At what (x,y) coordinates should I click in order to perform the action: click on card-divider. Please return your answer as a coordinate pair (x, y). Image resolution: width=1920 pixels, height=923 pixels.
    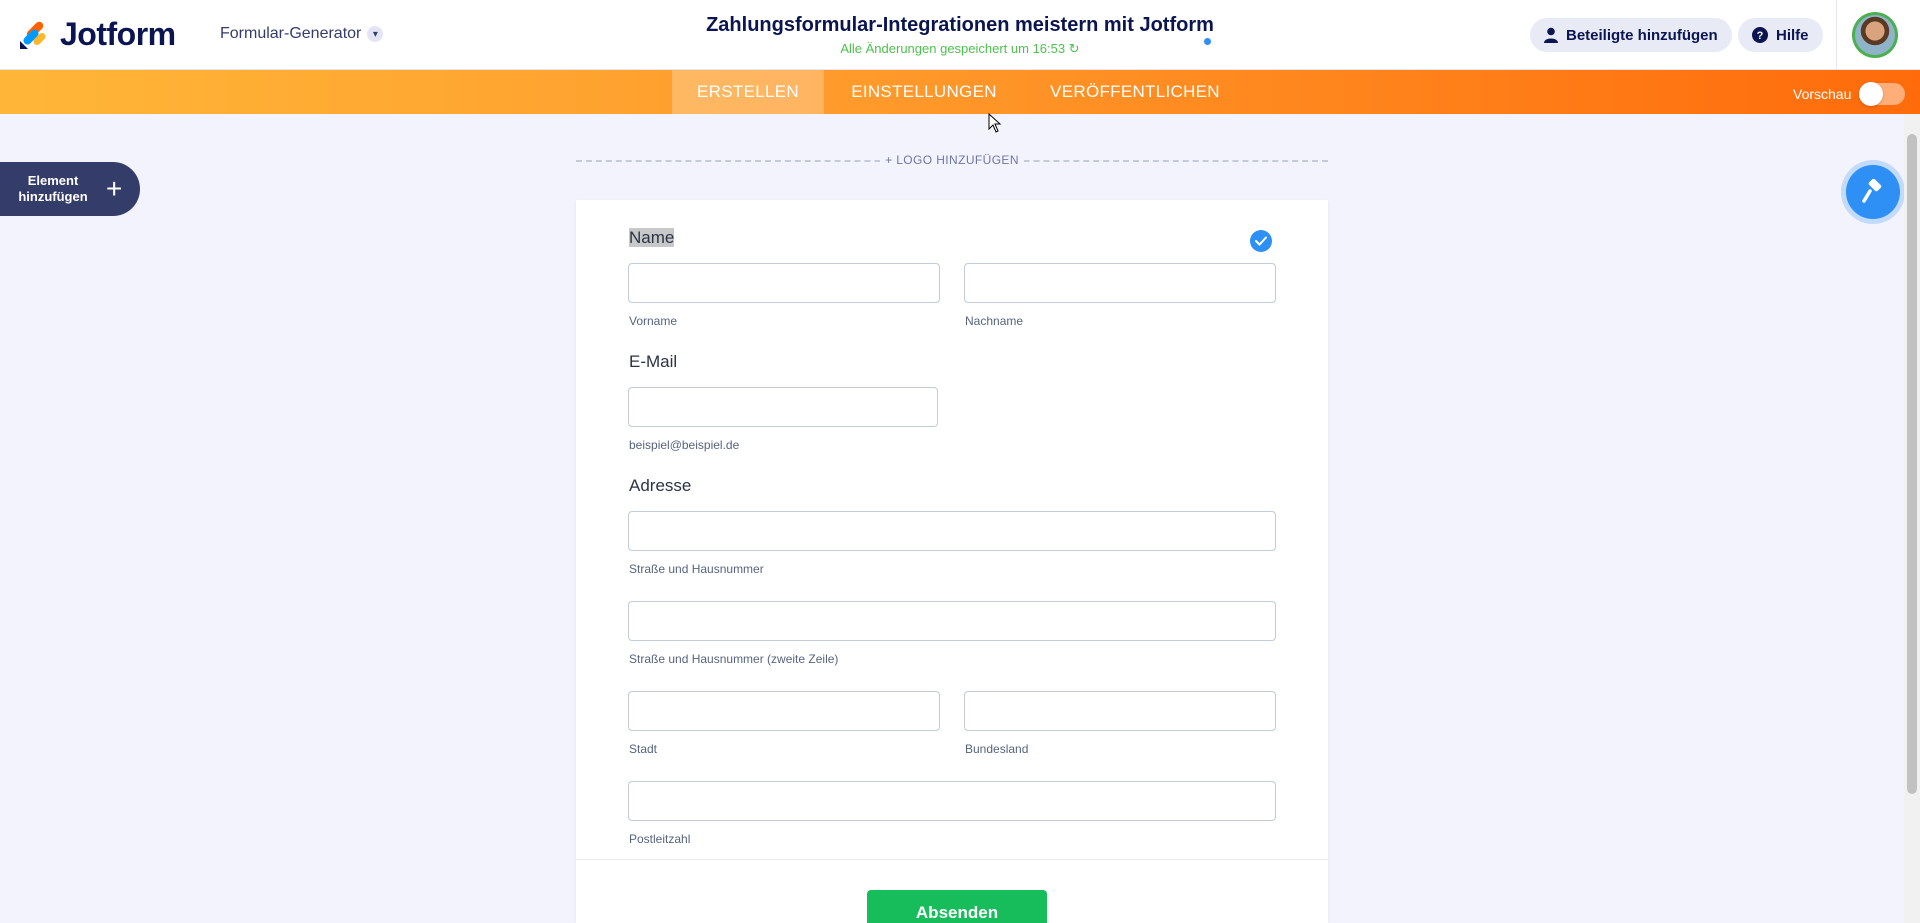
    Looking at the image, I should click on (952, 859).